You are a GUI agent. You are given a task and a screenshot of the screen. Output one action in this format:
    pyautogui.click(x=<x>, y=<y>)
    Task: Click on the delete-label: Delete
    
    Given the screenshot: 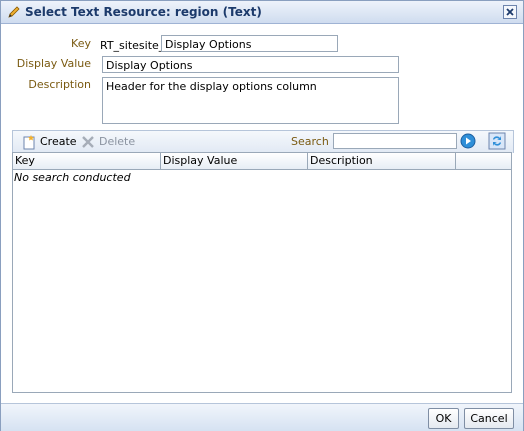 What is the action you would take?
    pyautogui.click(x=117, y=141)
    